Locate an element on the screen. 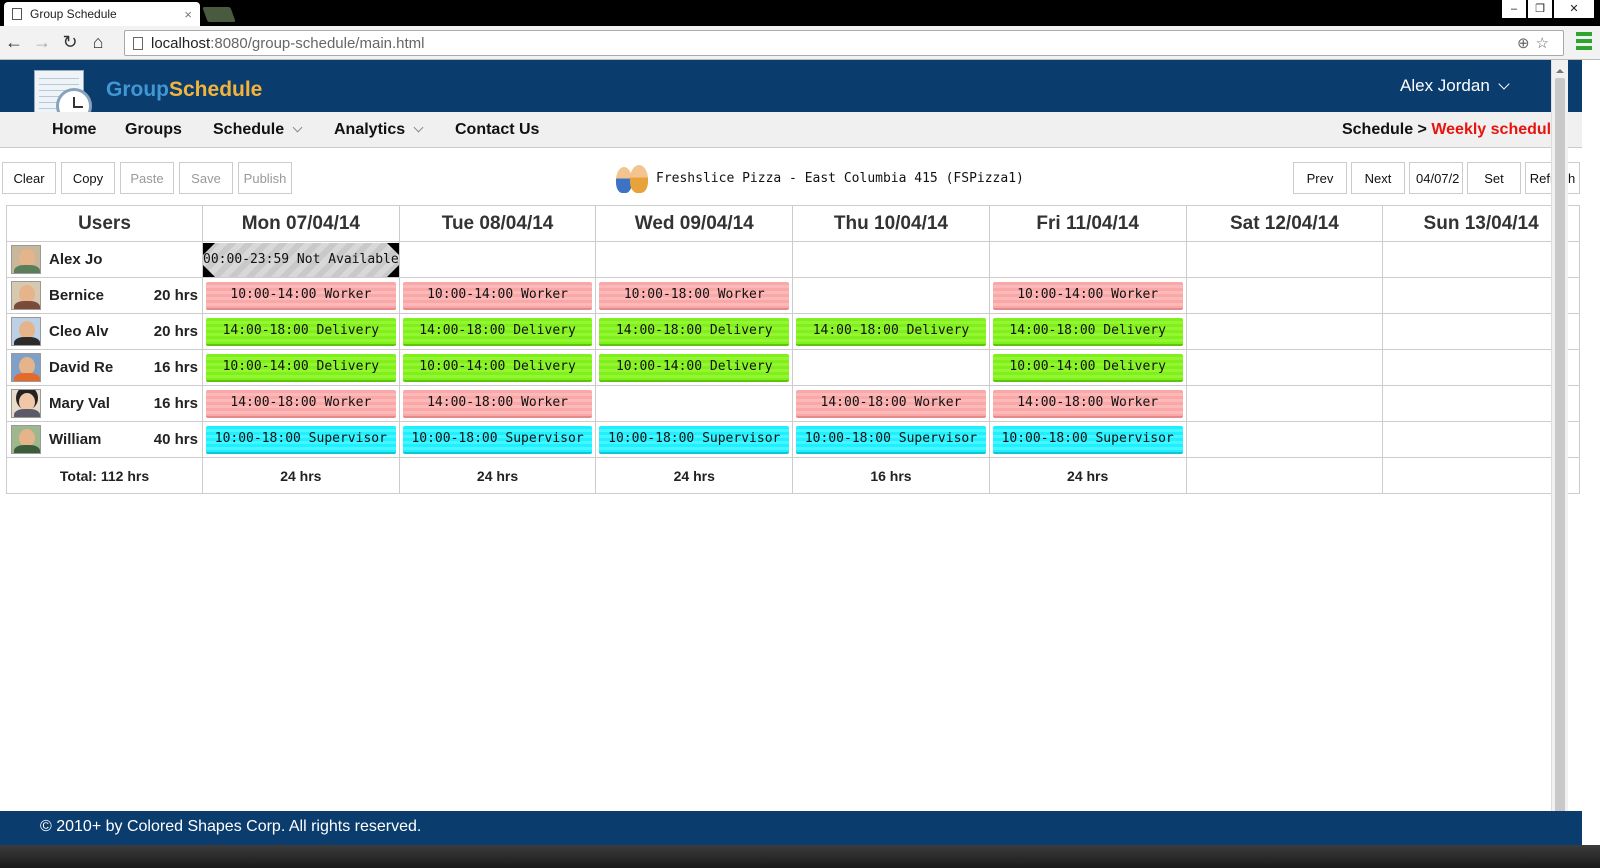  not-available-block: 00:00-23:59 Not Available is located at coordinates (301, 259).